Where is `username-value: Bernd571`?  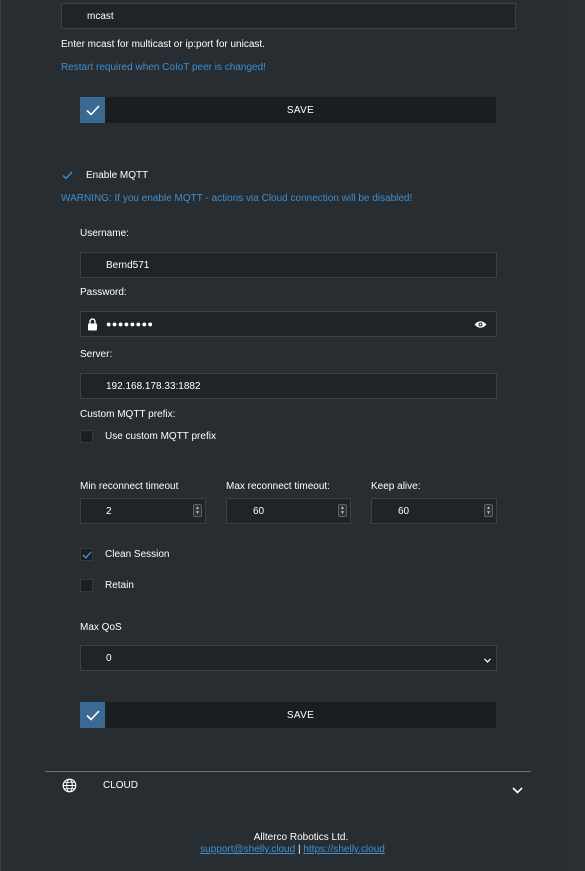 username-value: Bernd571 is located at coordinates (128, 265).